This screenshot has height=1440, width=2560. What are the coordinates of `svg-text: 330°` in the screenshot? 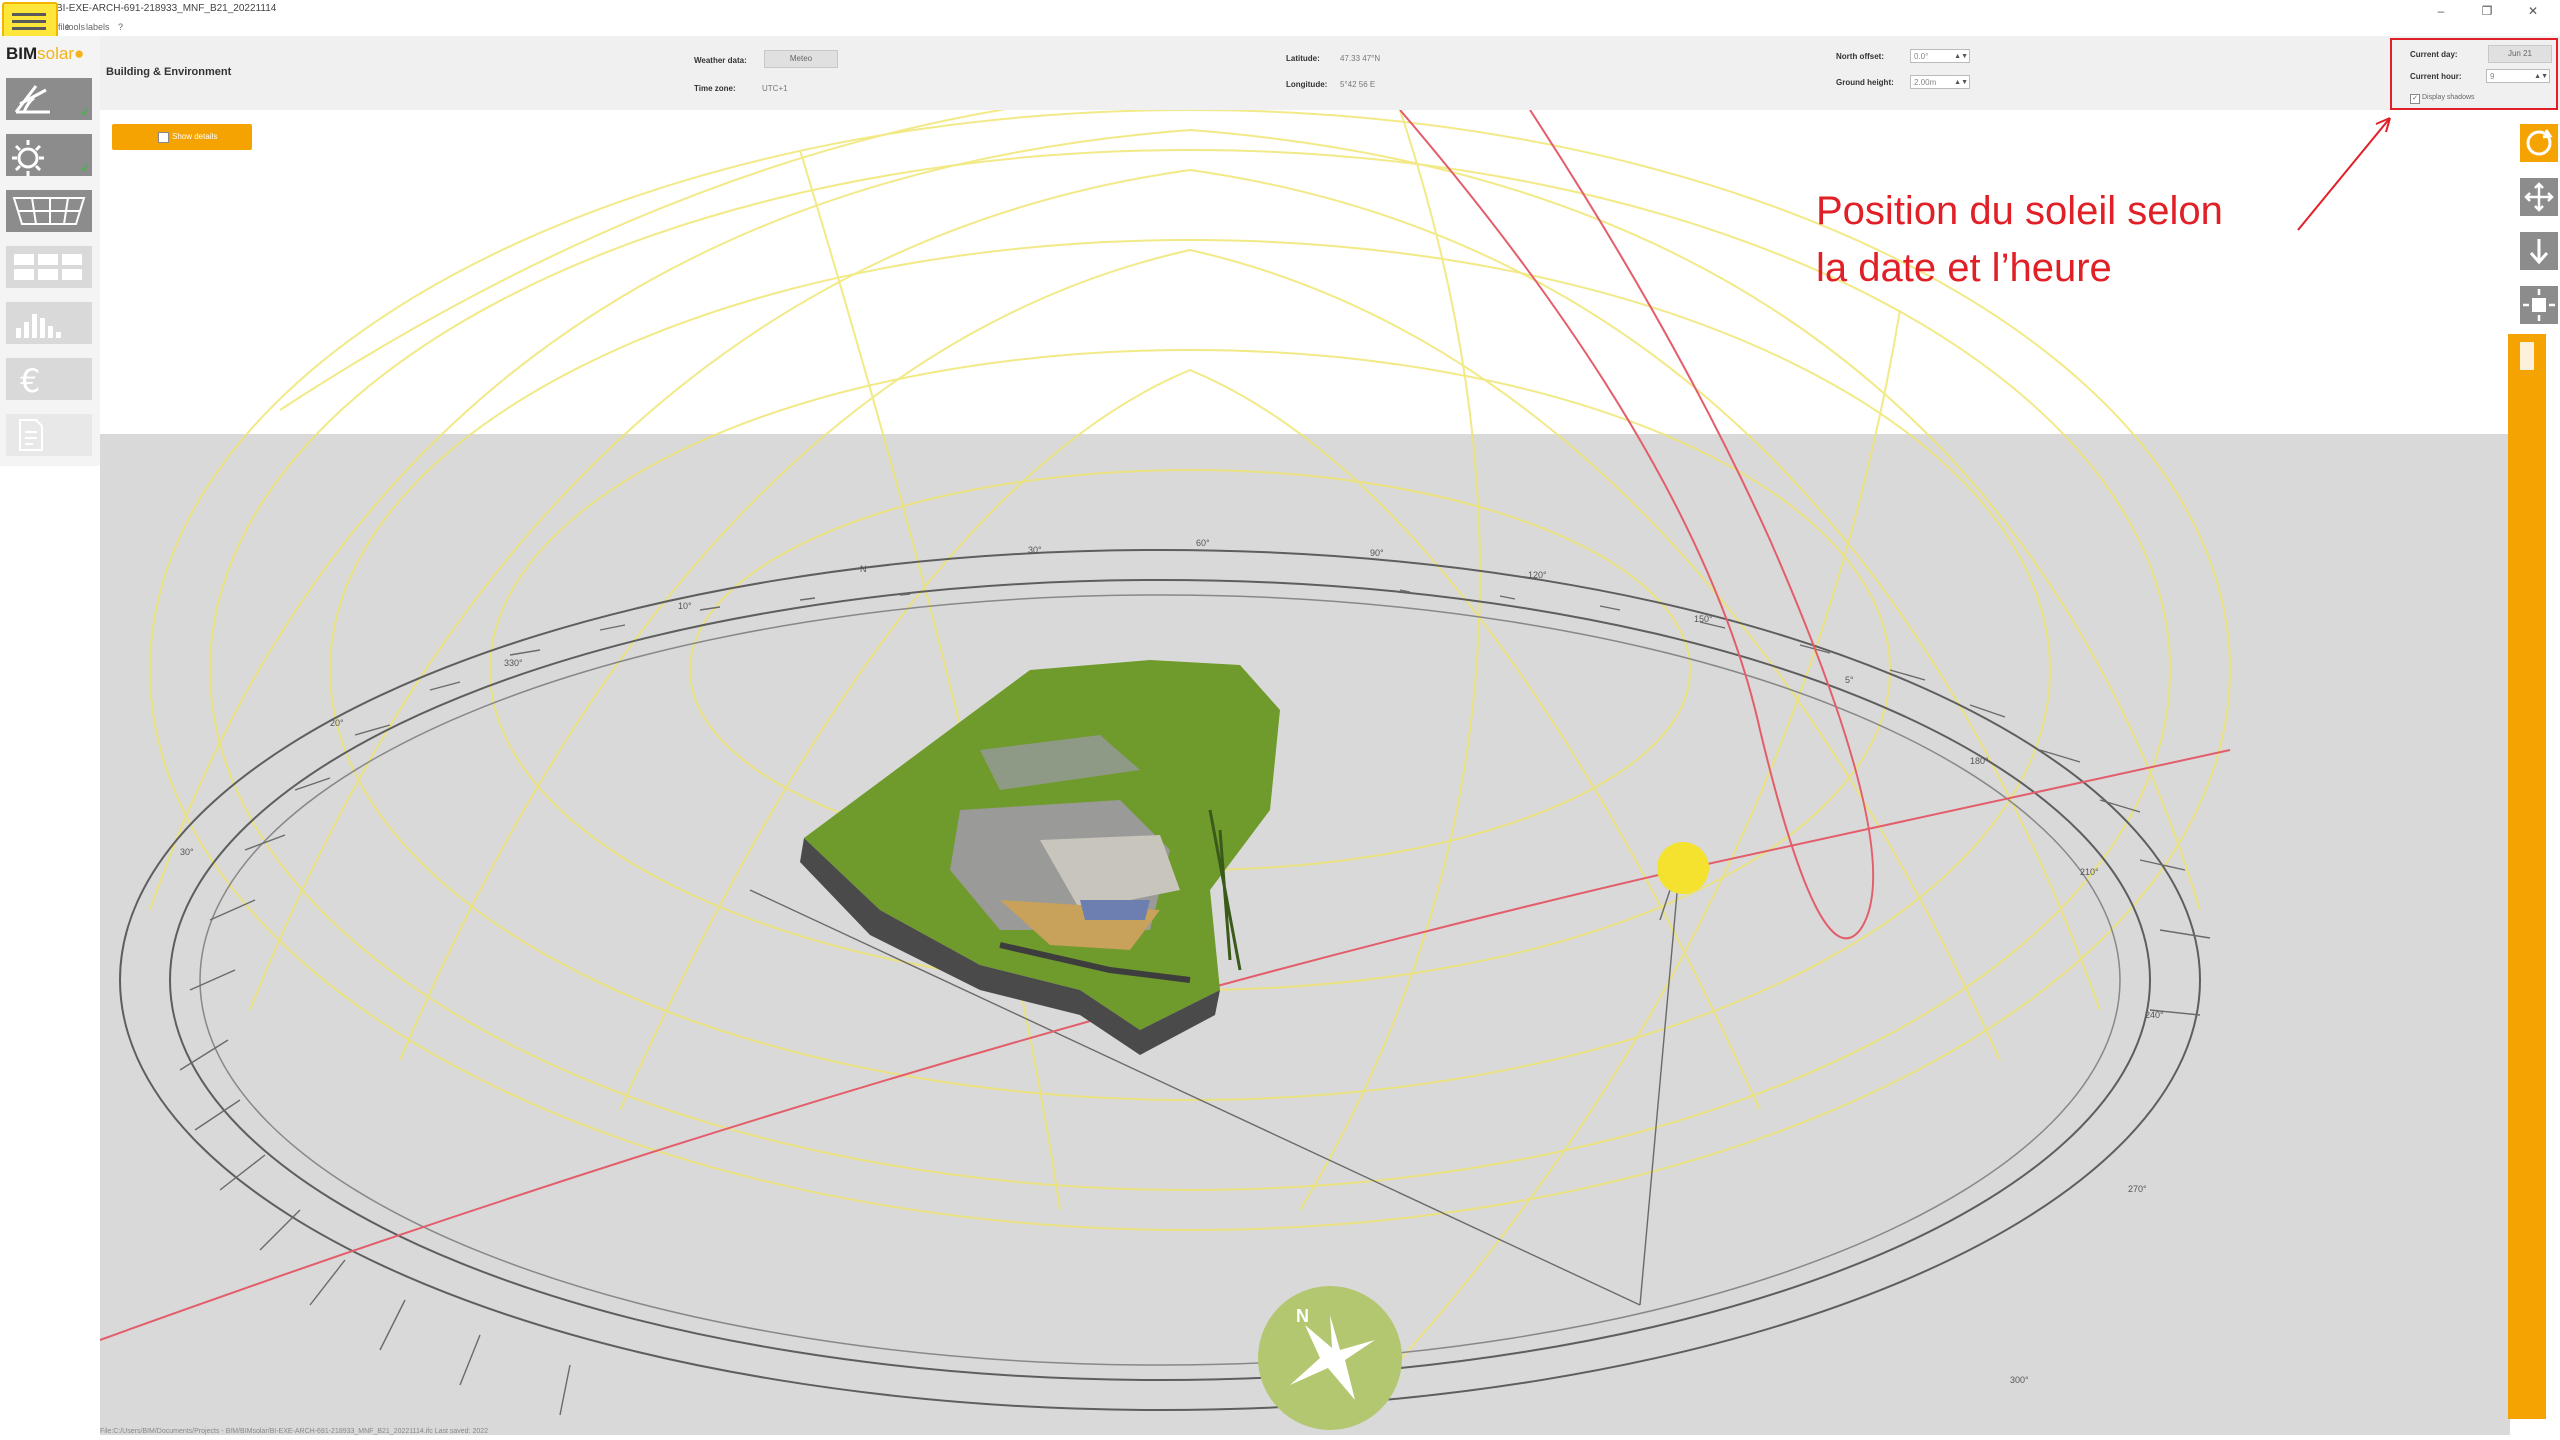 It's located at (513, 663).